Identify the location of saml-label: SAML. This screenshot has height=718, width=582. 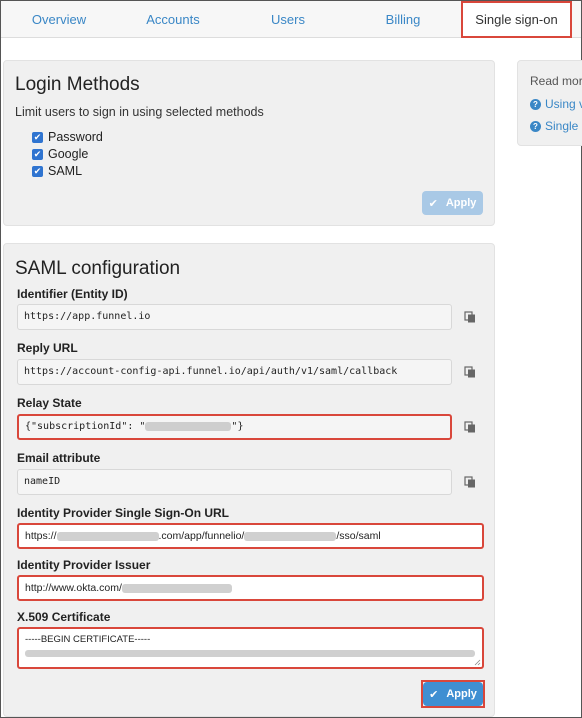
(65, 171).